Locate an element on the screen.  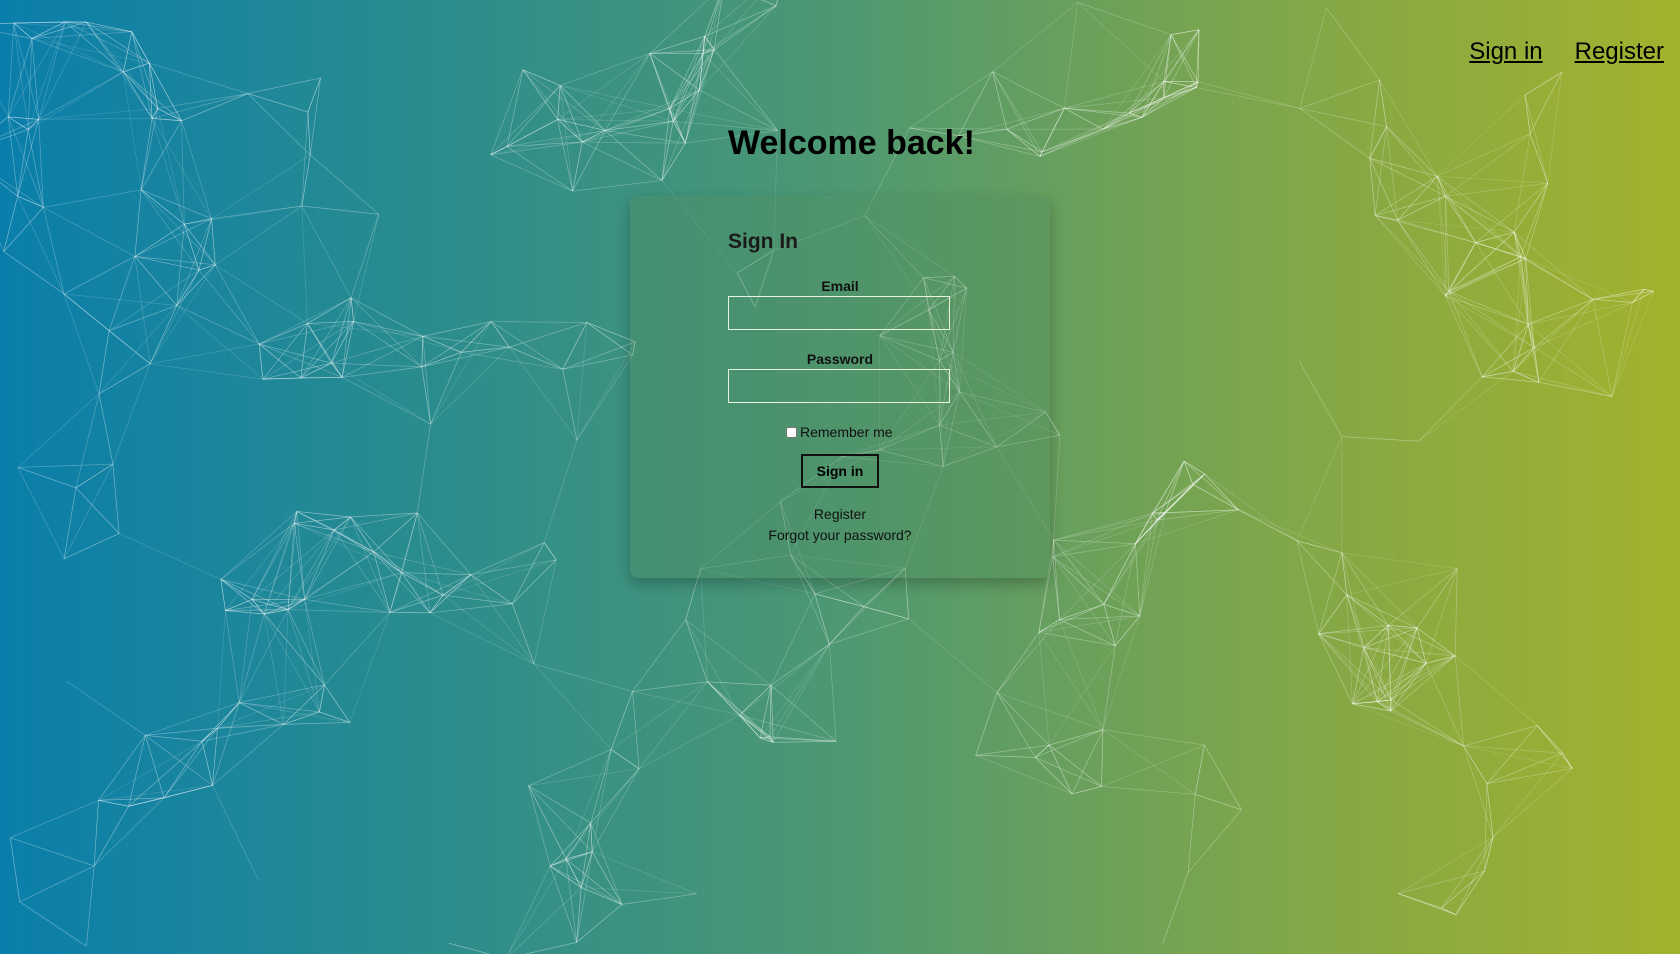
password-field is located at coordinates (839, 386).